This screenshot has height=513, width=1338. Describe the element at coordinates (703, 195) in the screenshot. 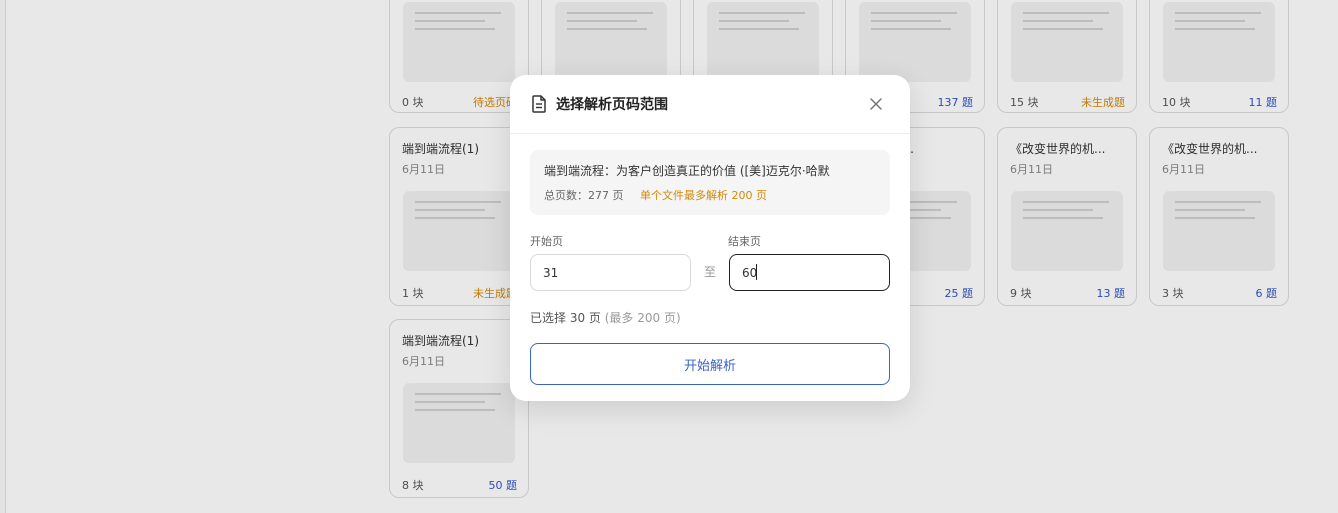

I see `page-limit-note: 单个文件最多解析 200 页` at that location.